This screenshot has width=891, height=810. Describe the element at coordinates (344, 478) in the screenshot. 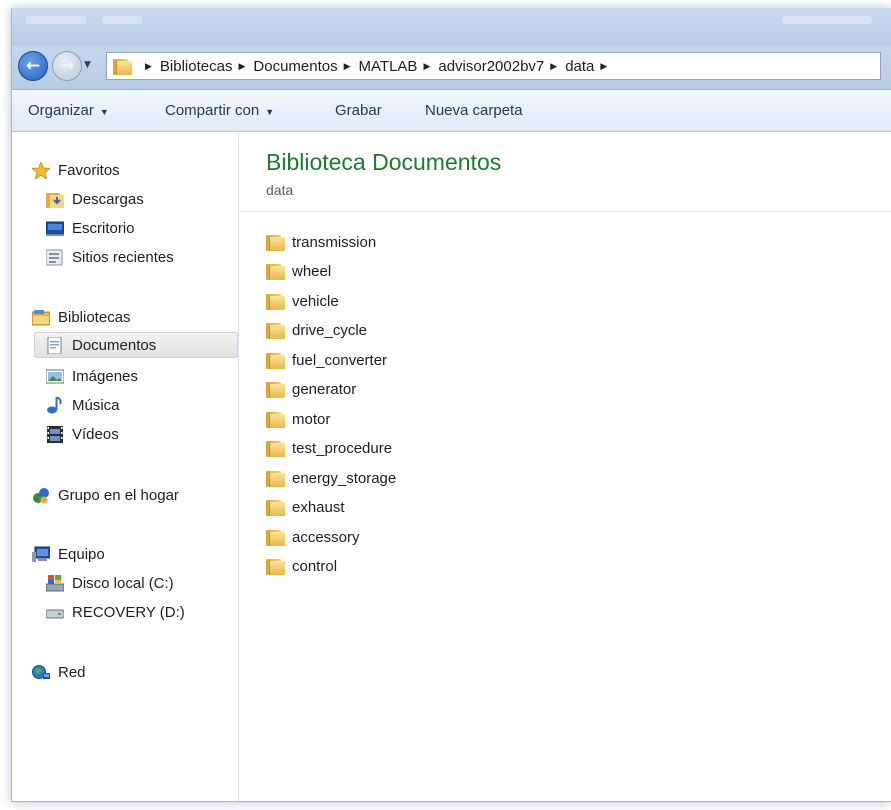

I see `folder-name: energy_storage` at that location.